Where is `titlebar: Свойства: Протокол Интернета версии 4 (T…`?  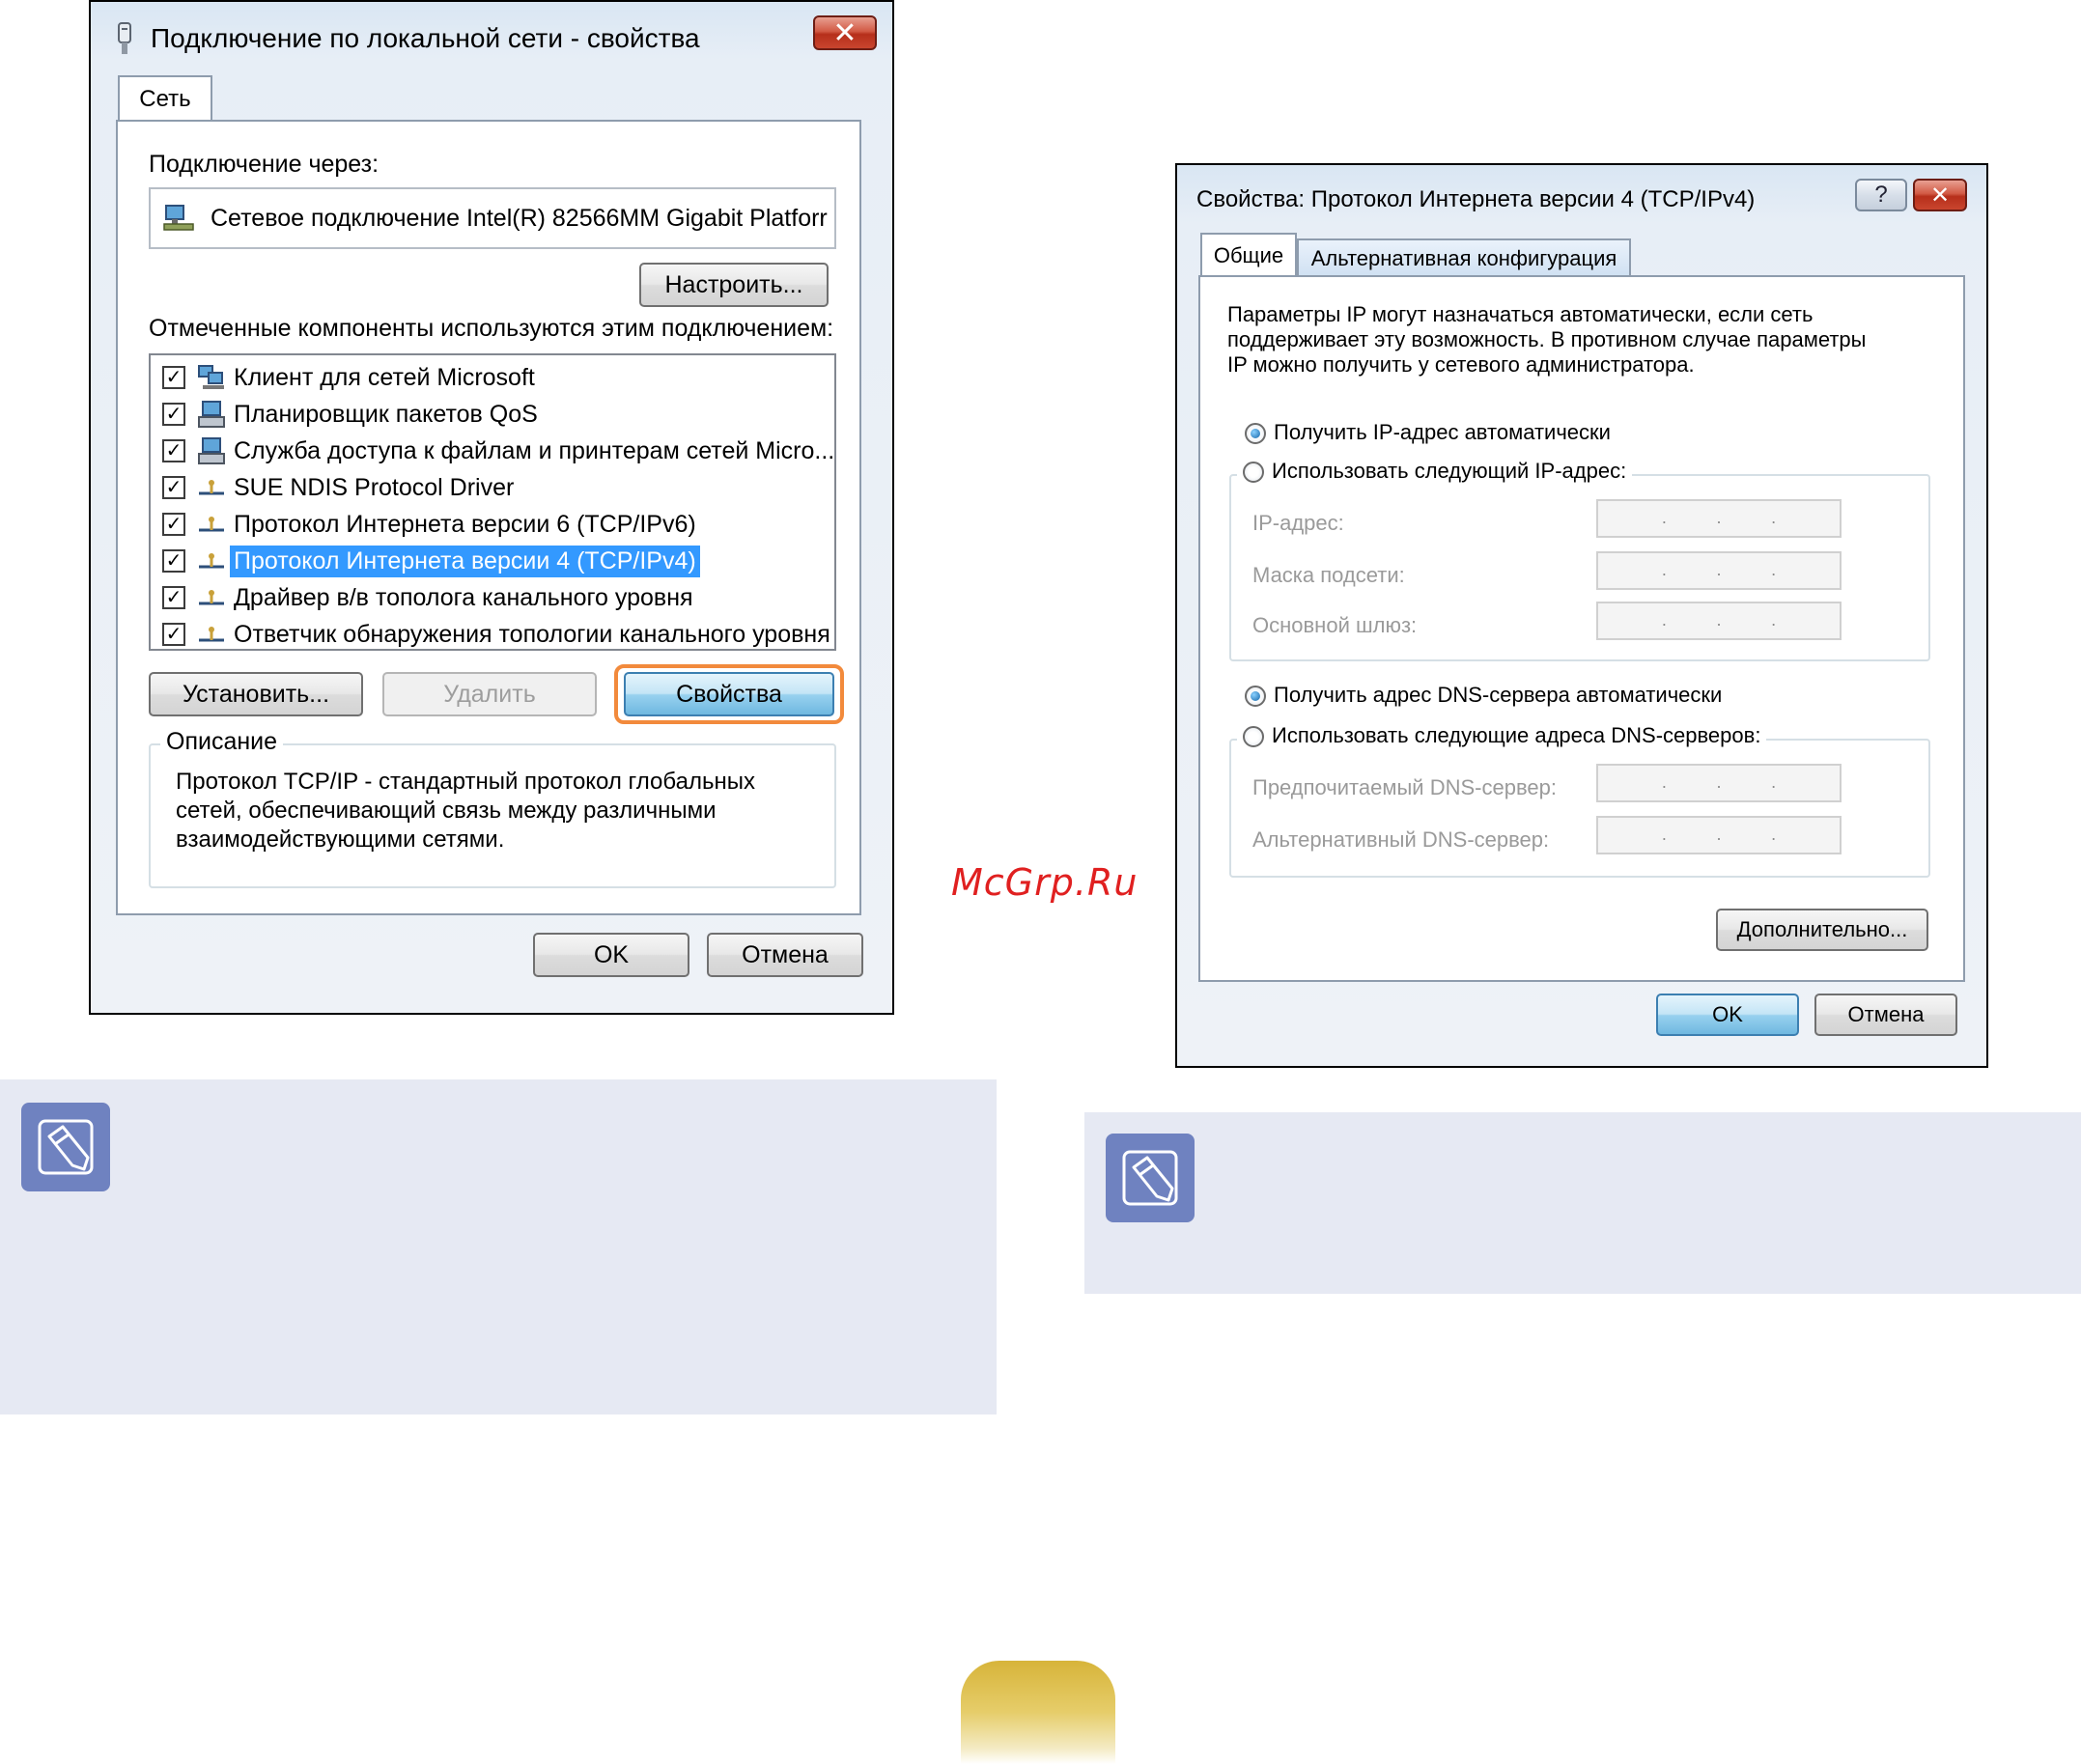
titlebar: Свойства: Протокол Интернета версии 4 (T… is located at coordinates (1581, 199).